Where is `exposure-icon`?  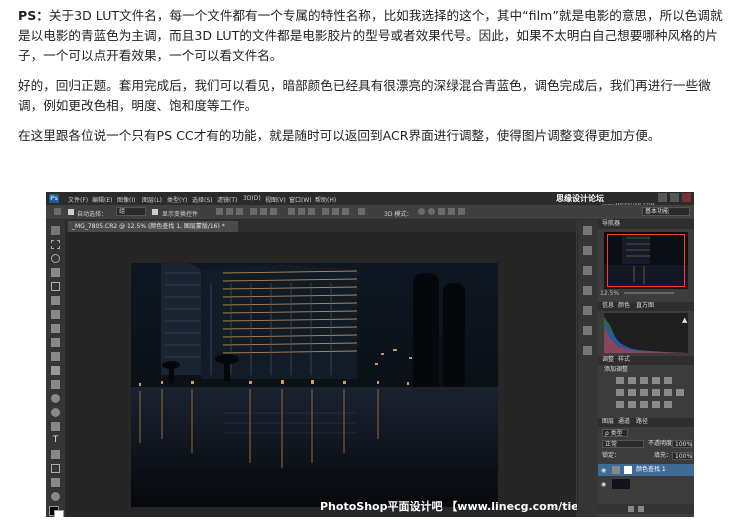 exposure-icon is located at coordinates (656, 380).